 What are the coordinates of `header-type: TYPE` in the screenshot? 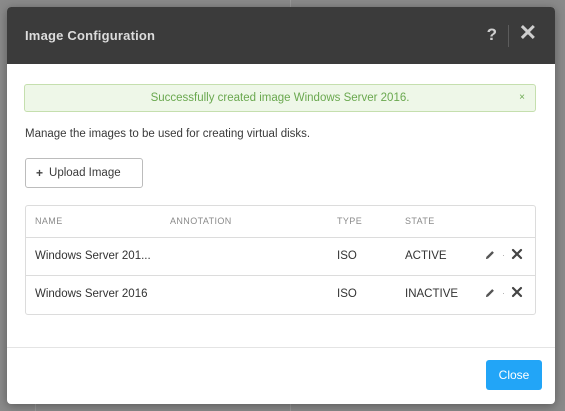 It's located at (349, 221).